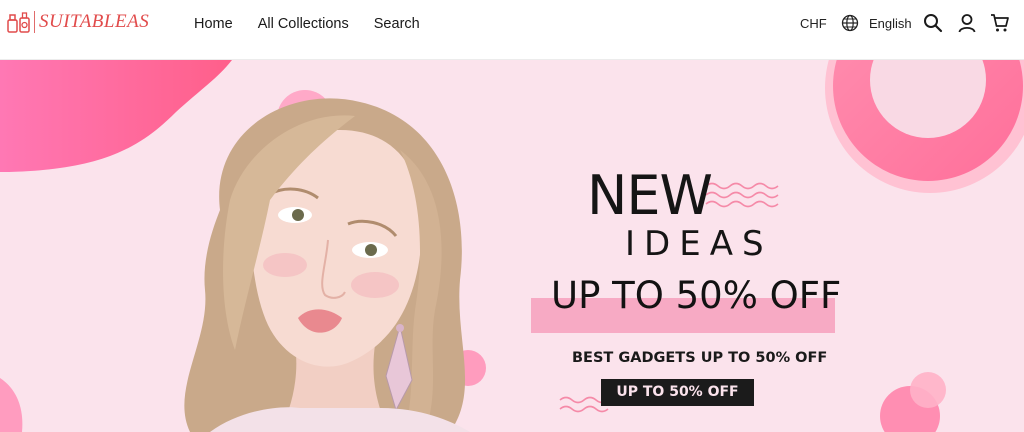  I want to click on pink-bubble-bottom-small, so click(928, 390).